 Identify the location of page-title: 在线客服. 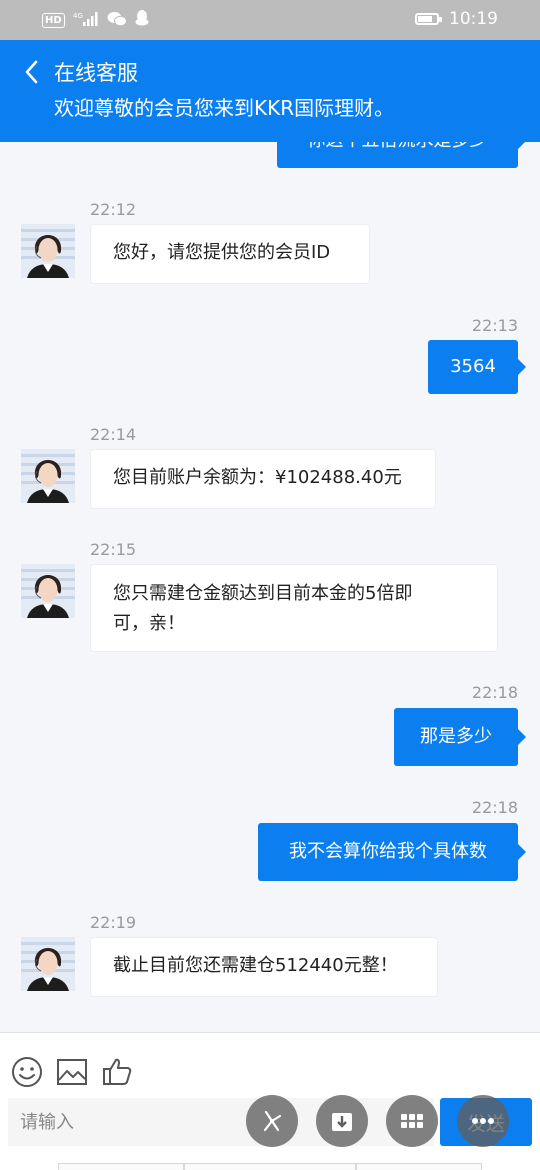
(96, 73).